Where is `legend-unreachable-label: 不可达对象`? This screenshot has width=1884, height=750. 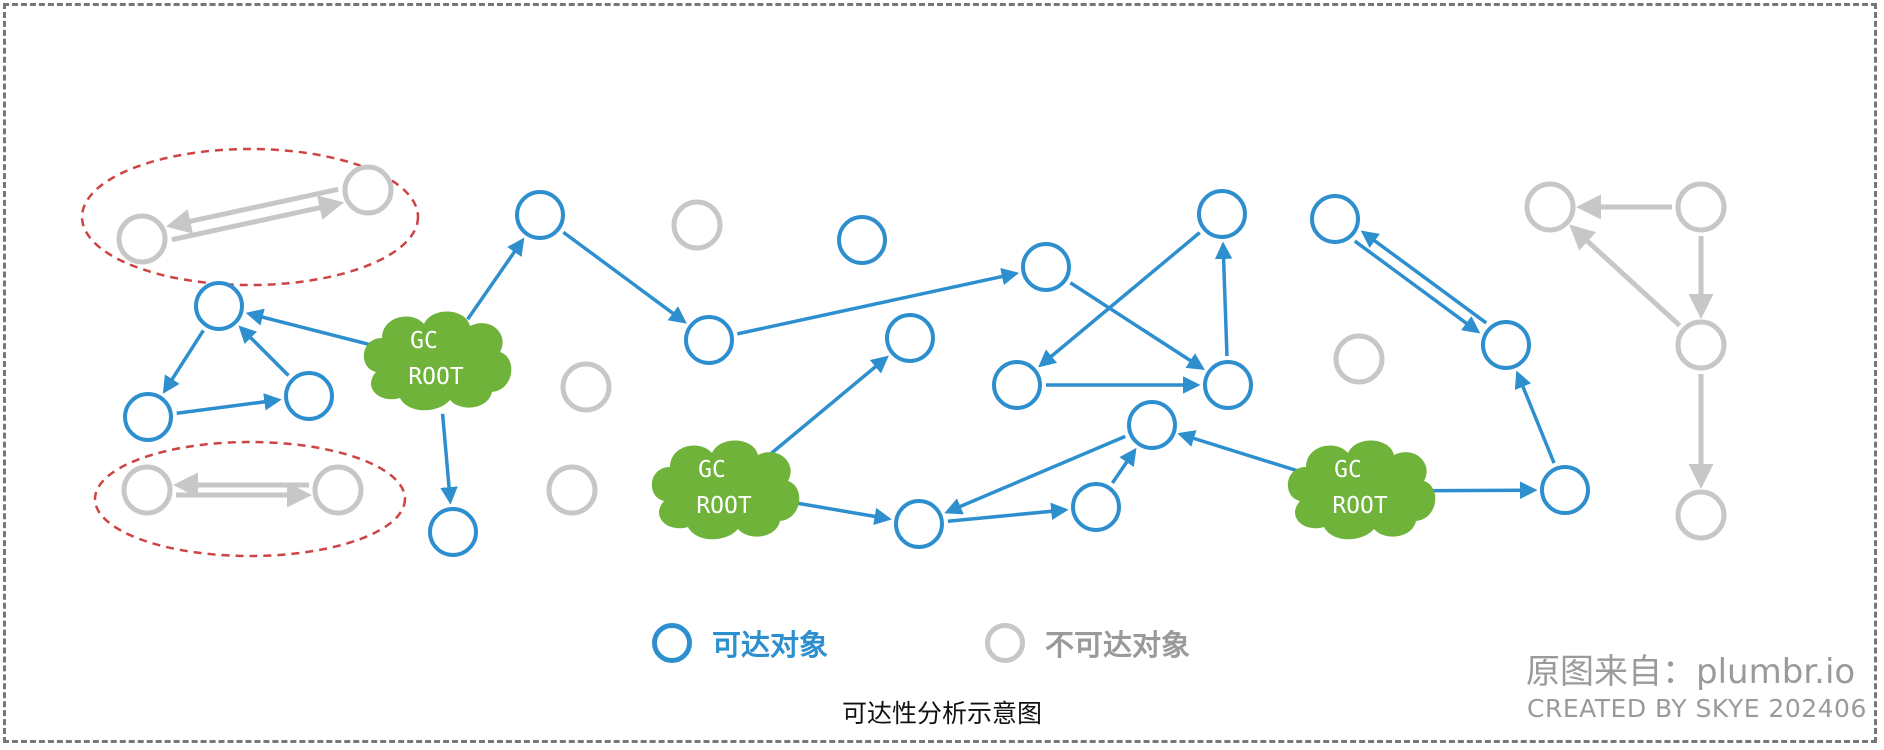 legend-unreachable-label: 不可达对象 is located at coordinates (1118, 645).